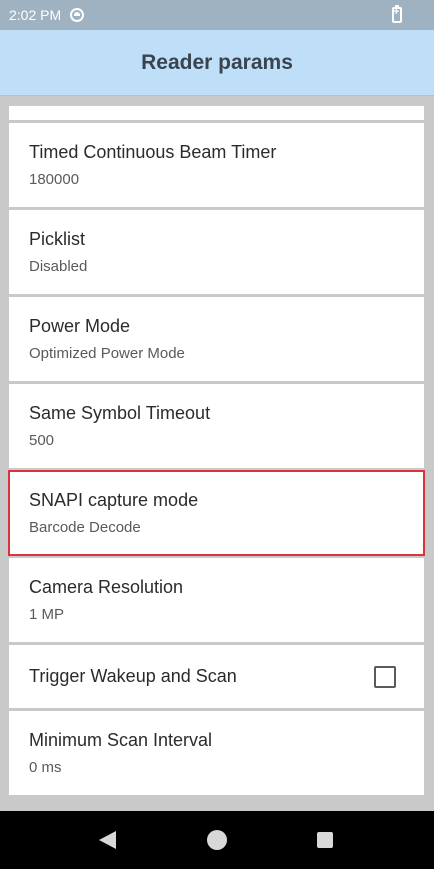 This screenshot has width=434, height=869. I want to click on home-icon, so click(217, 840).